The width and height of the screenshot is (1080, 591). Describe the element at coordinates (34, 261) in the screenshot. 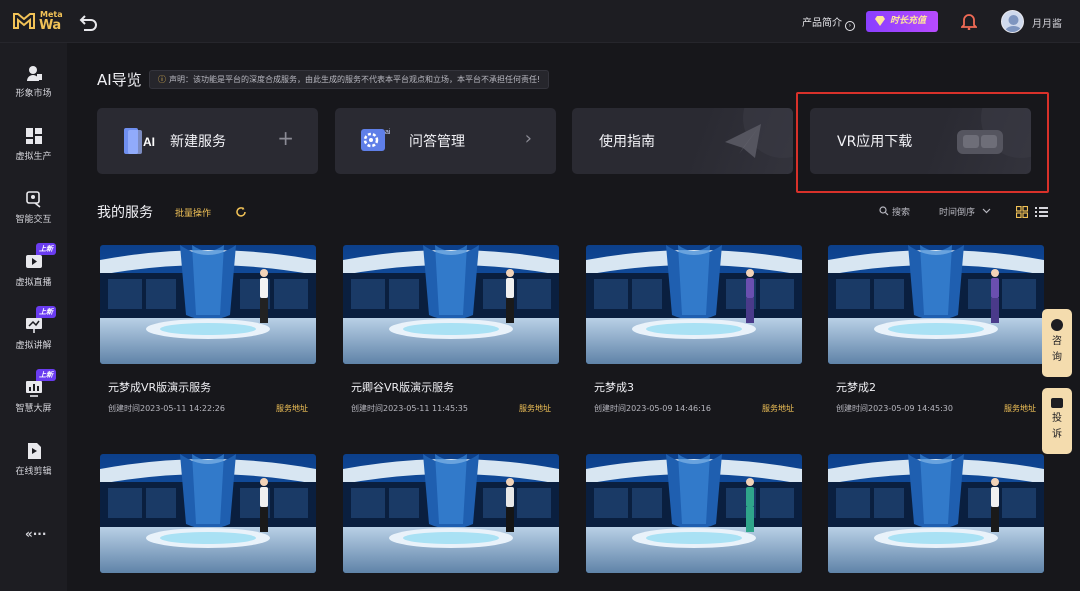

I see `play-icon` at that location.